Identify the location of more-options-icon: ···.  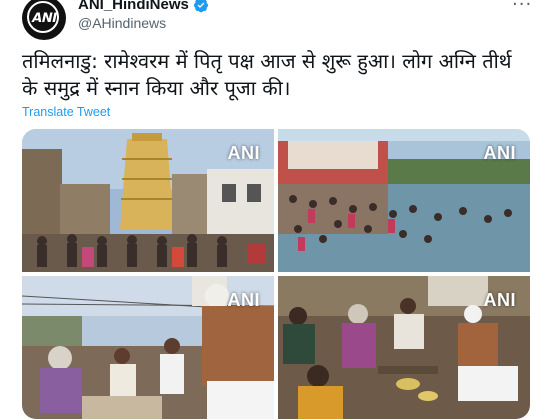
(522, 7).